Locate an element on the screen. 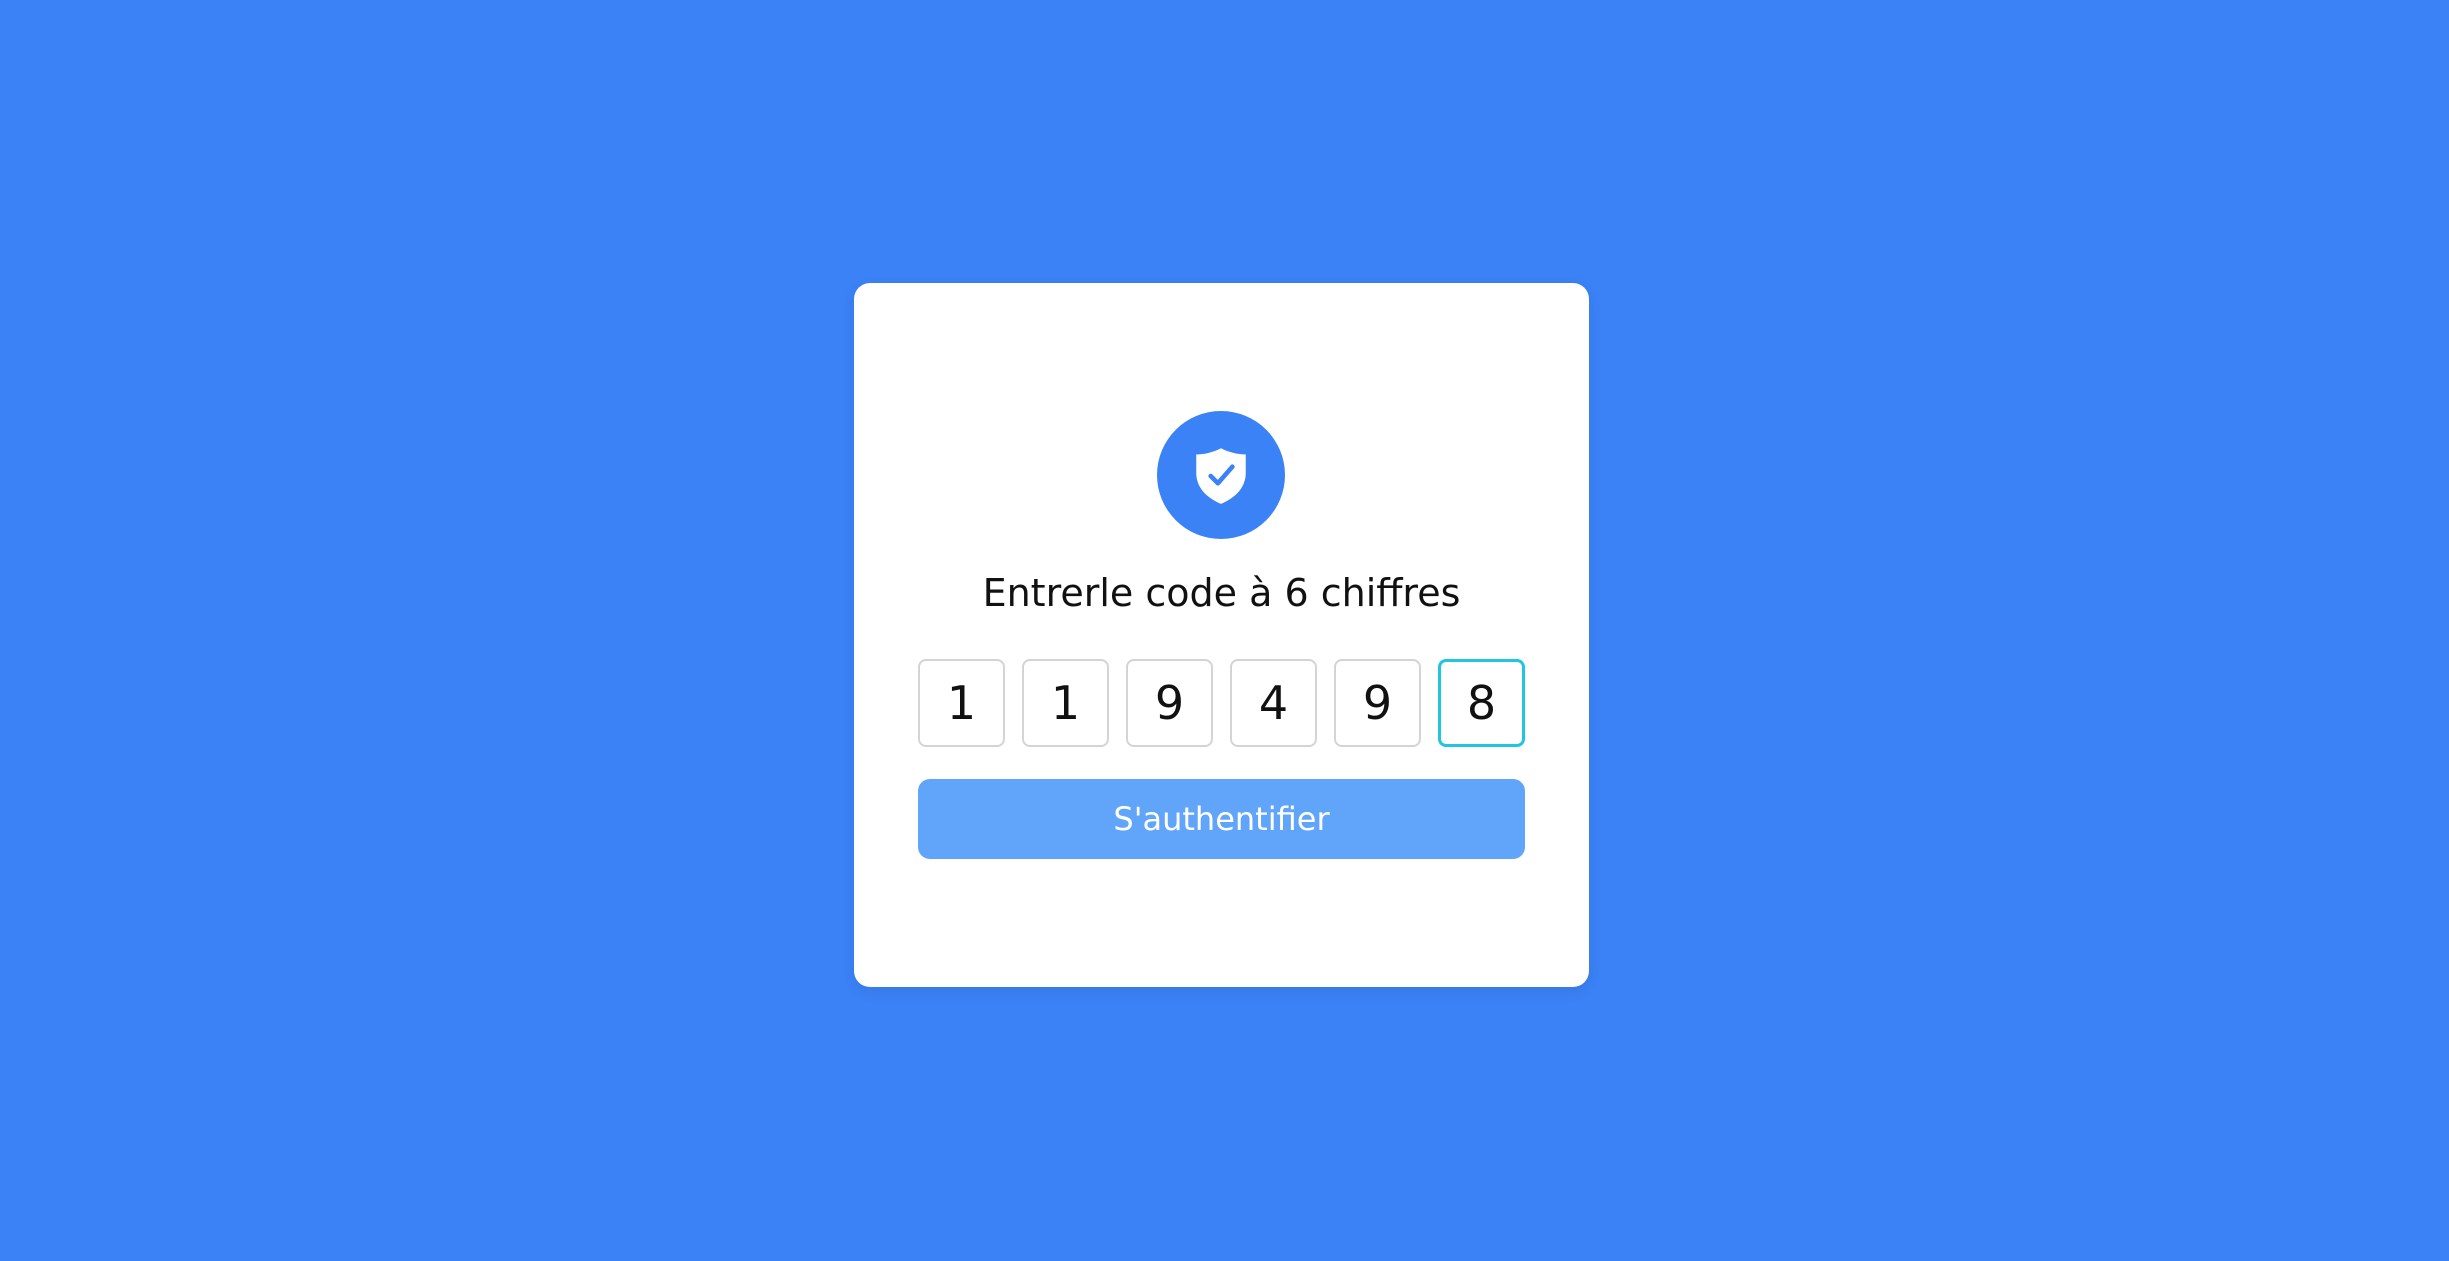 The width and height of the screenshot is (2449, 1261). shield-badge is located at coordinates (1221, 475).